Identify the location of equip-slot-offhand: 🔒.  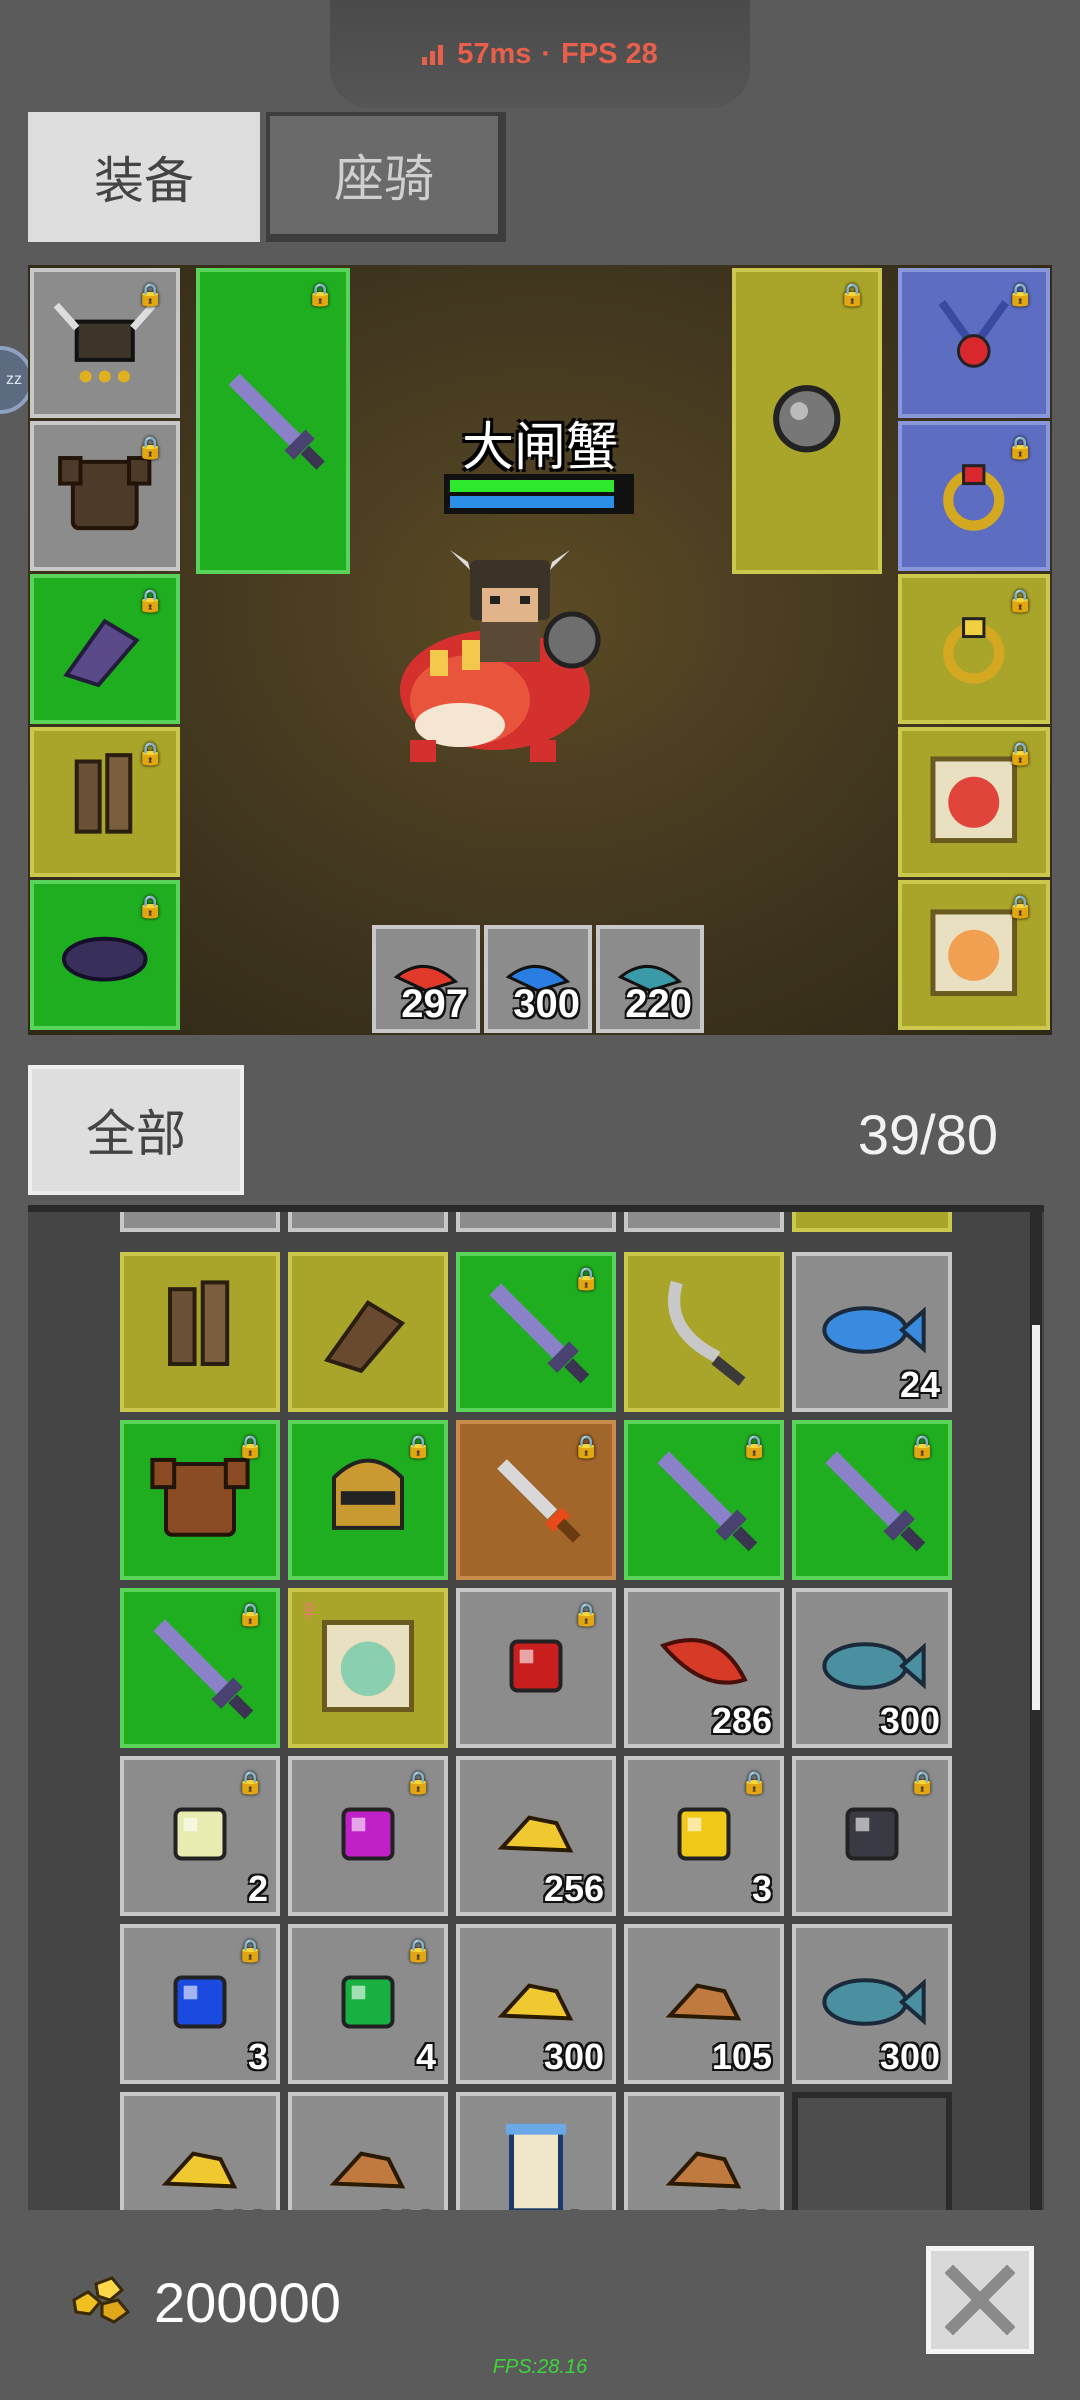
(807, 421).